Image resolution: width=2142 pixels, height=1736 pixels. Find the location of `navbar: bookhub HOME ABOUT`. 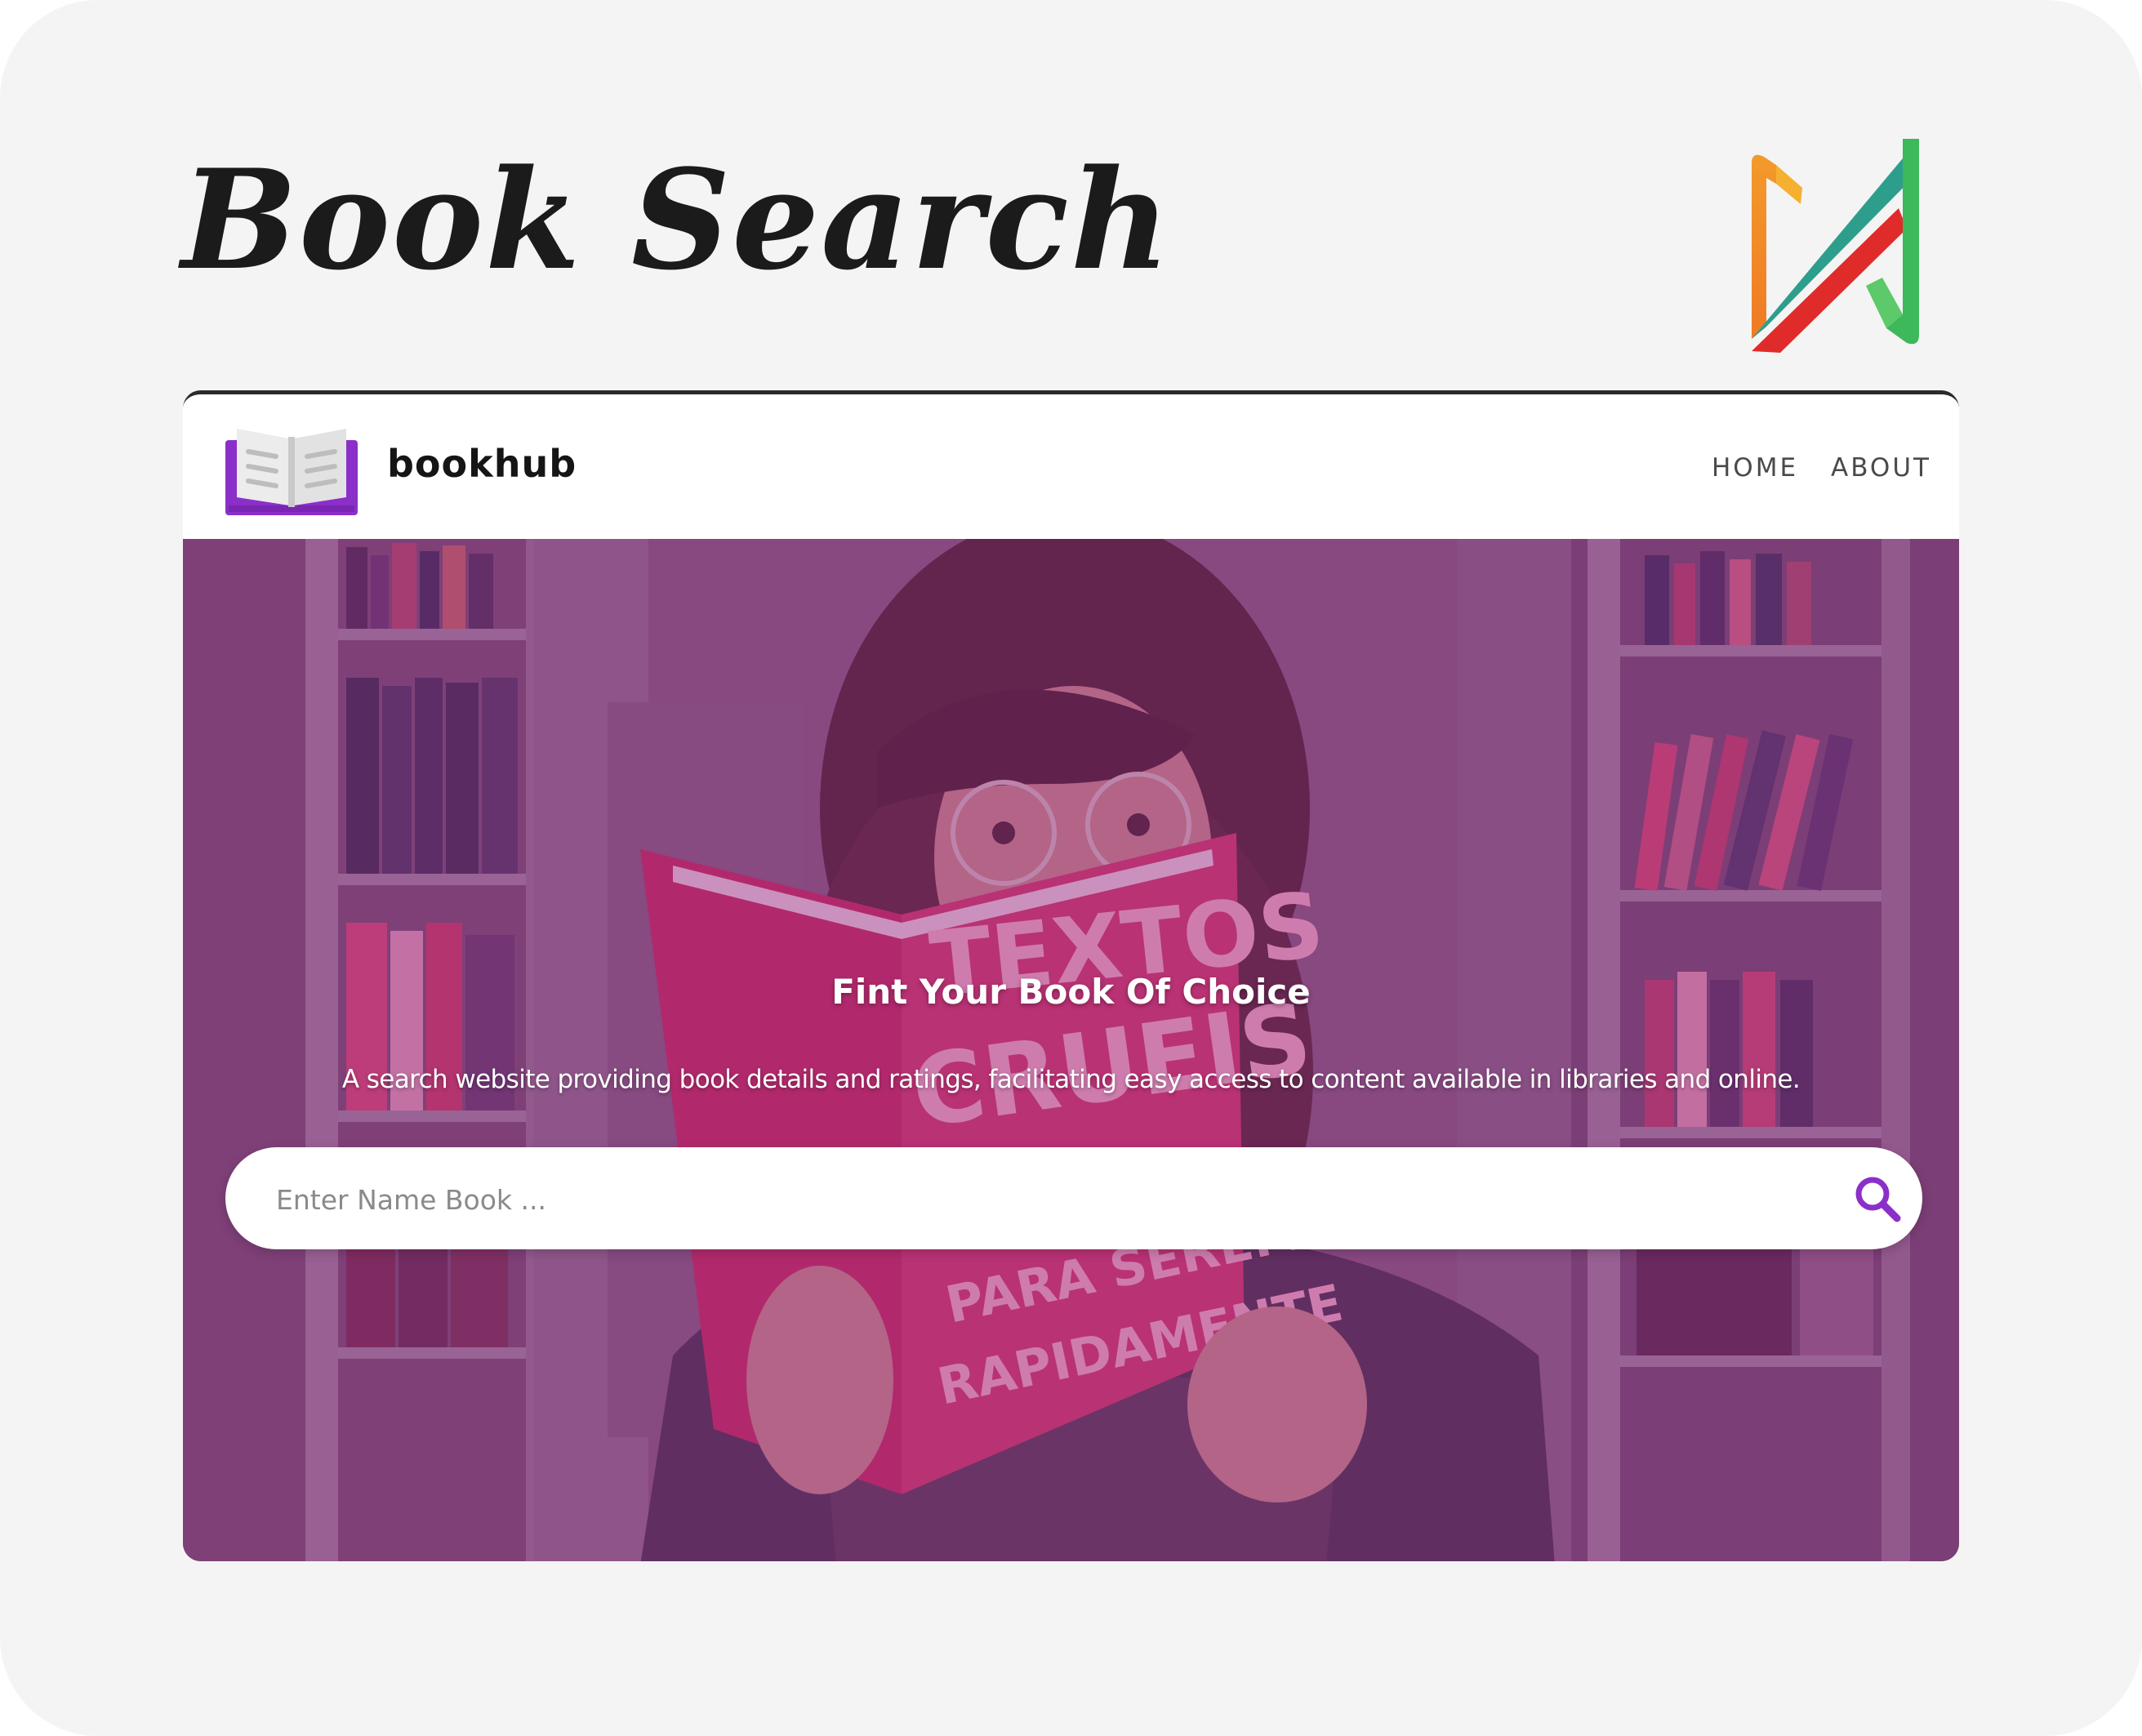

navbar: bookhub HOME ABOUT is located at coordinates (1071, 466).